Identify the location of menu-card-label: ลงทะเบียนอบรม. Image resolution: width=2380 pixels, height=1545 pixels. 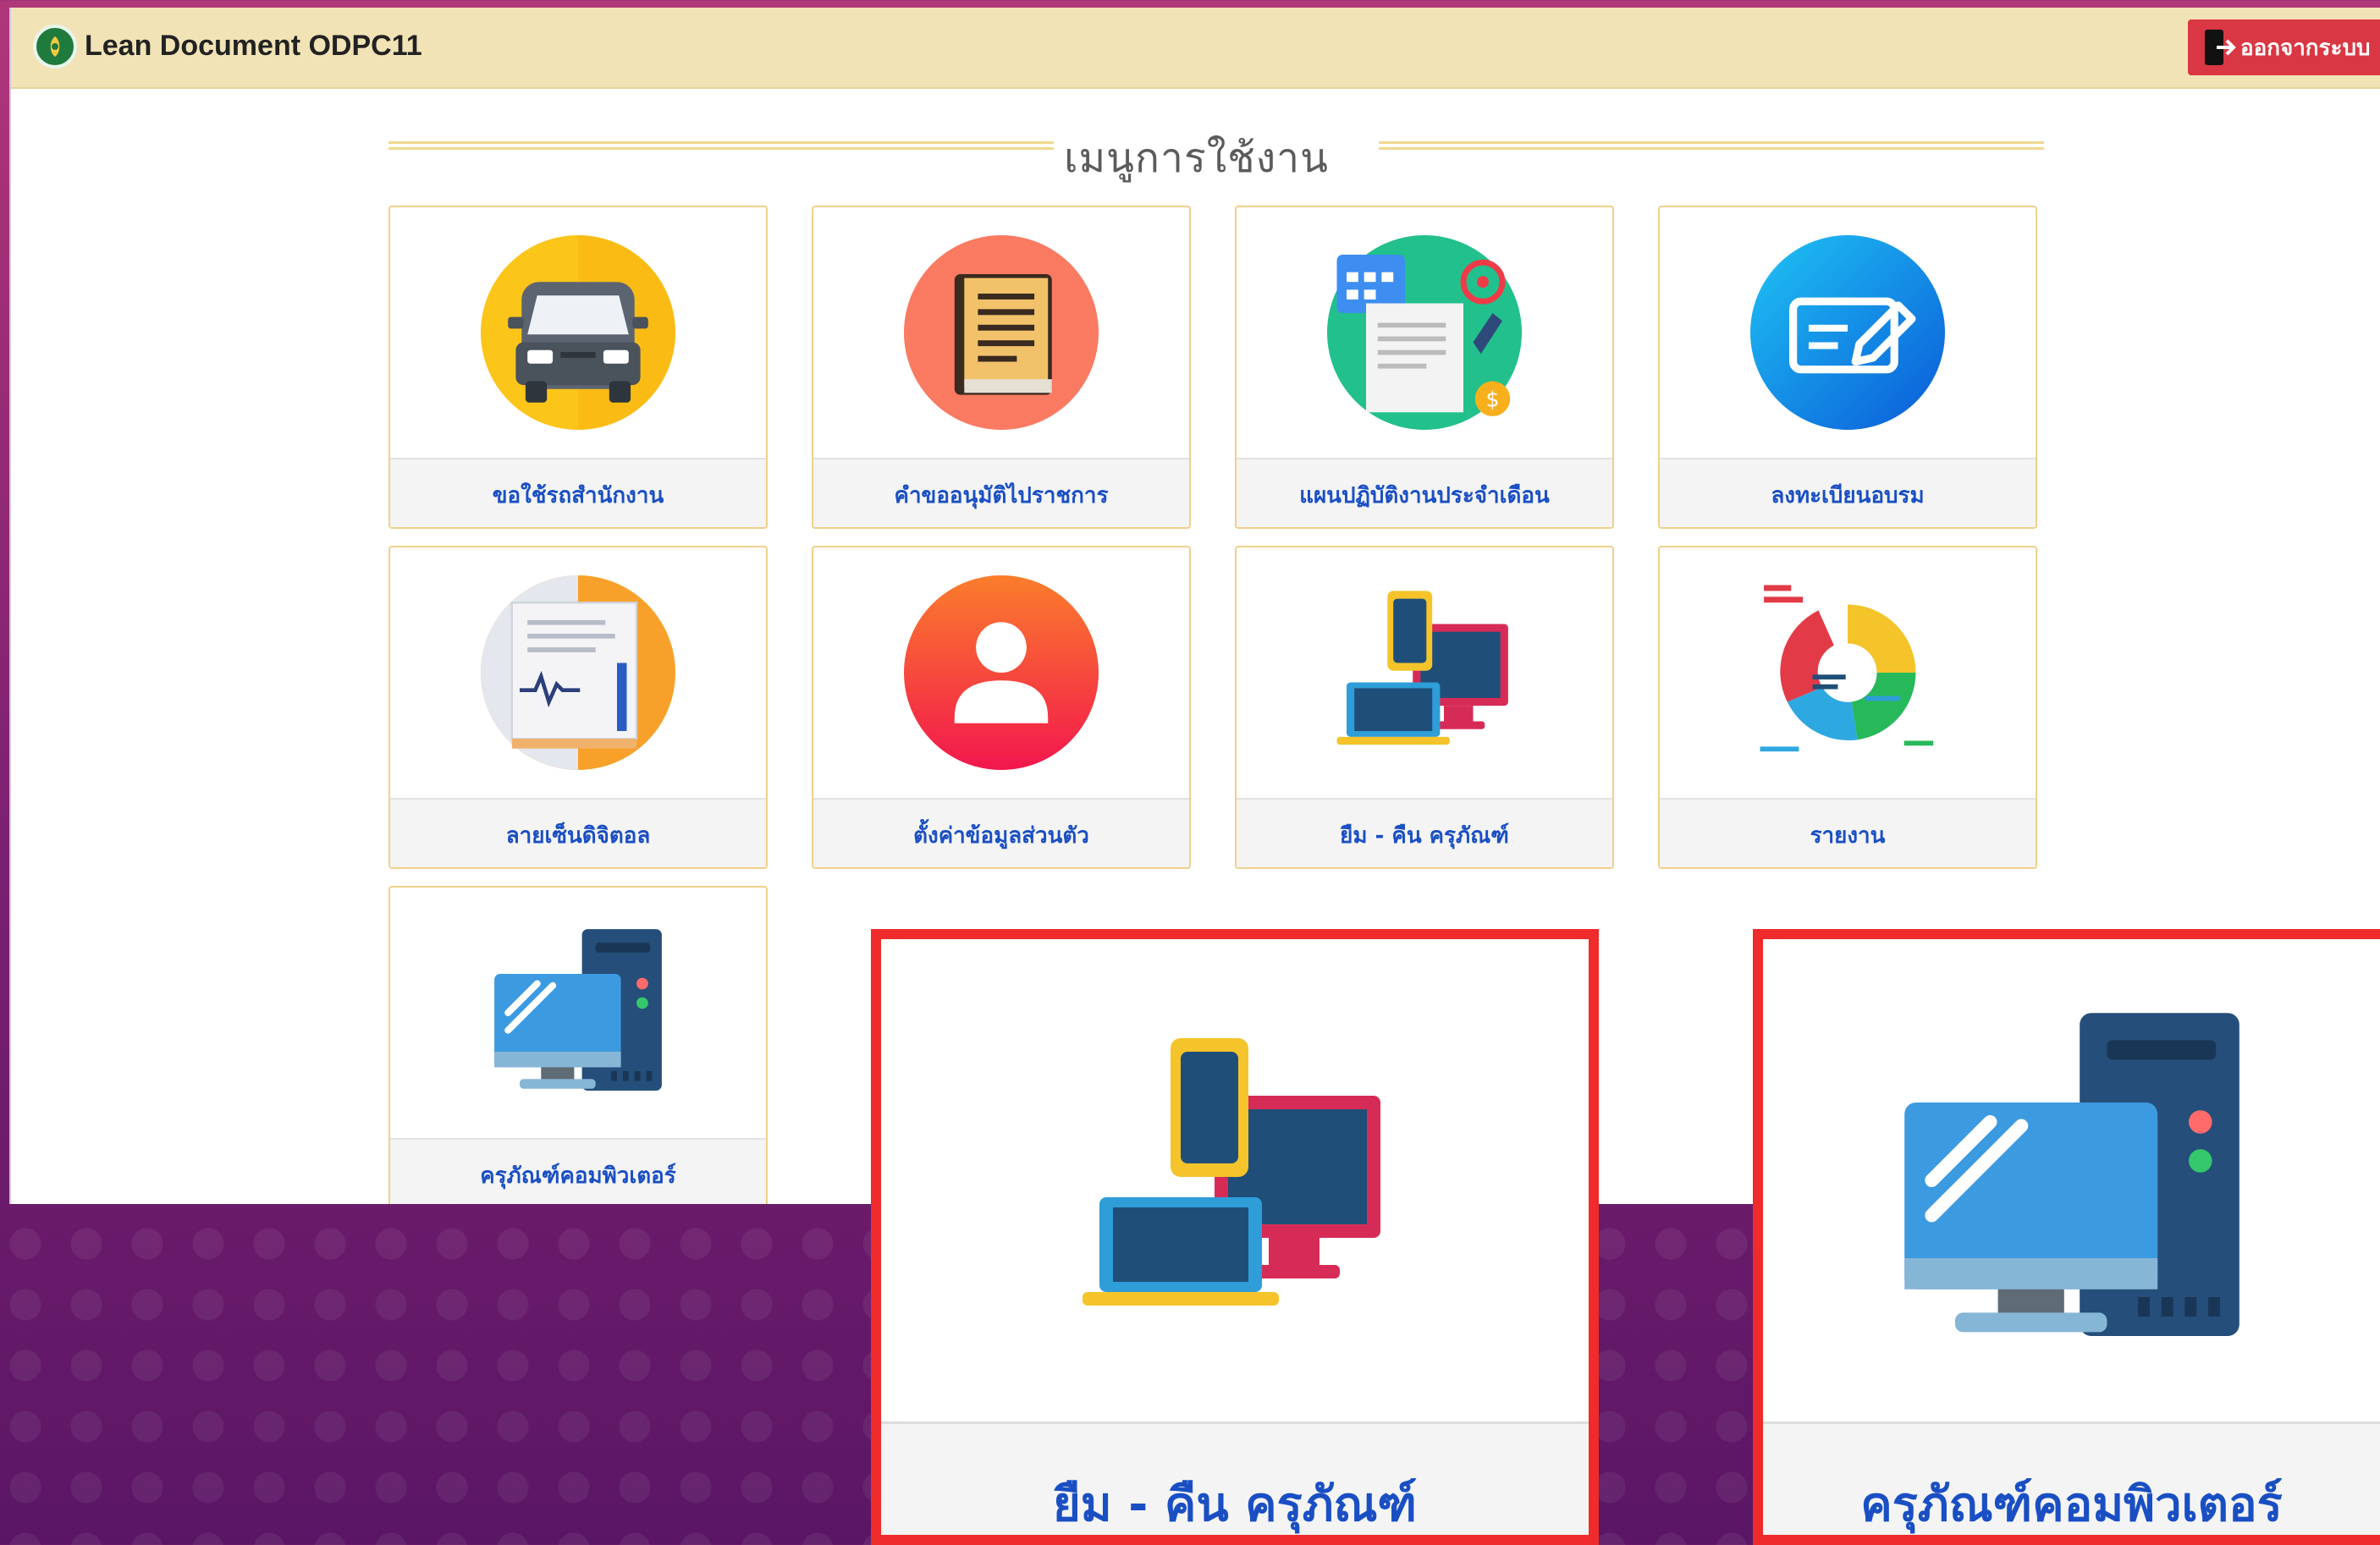
(1848, 492).